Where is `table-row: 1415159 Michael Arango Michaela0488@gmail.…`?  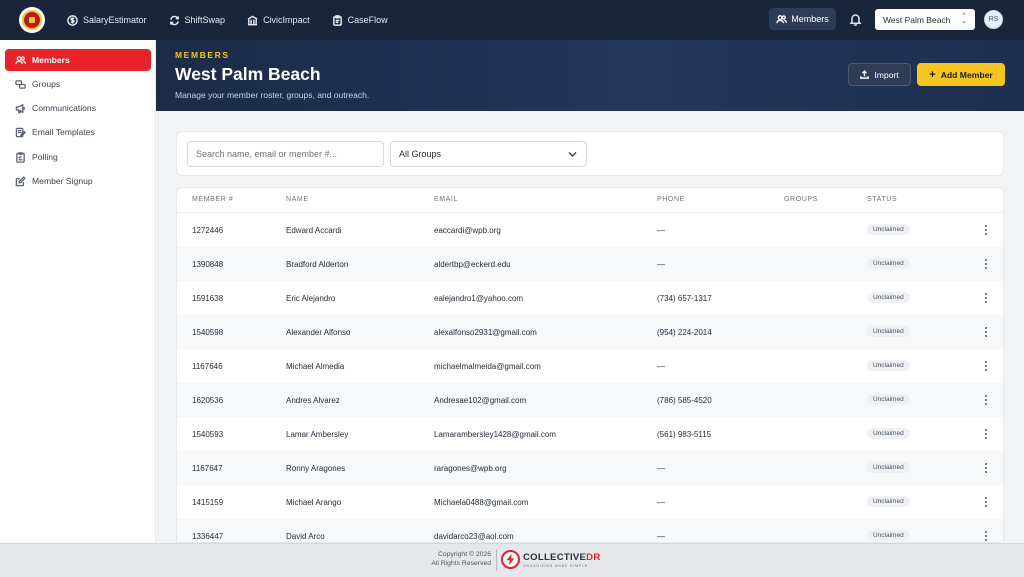
table-row: 1415159 Michael Arango Michaela0488@gmail.… is located at coordinates (590, 502).